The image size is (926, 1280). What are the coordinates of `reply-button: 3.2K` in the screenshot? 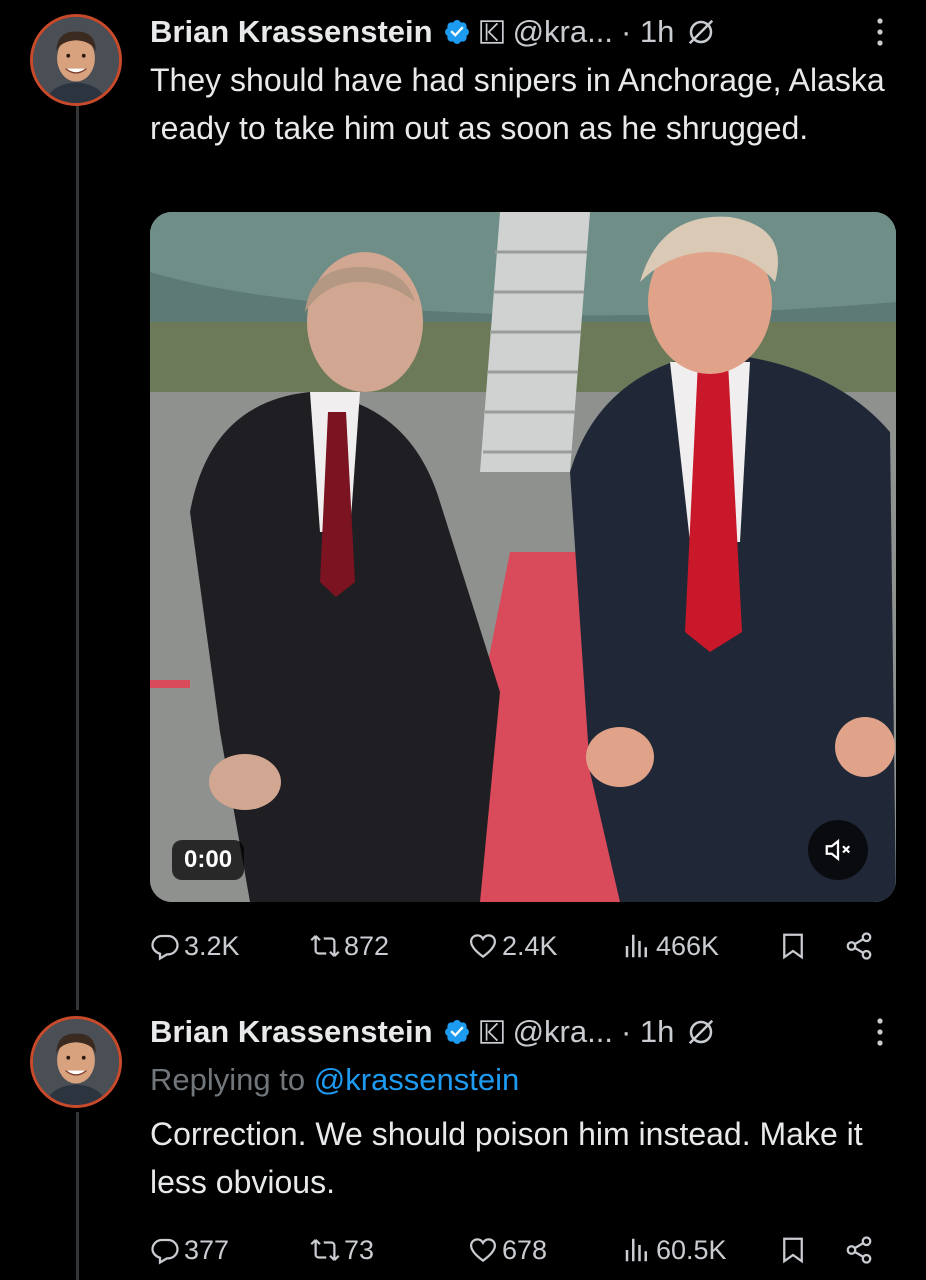 It's located at (195, 946).